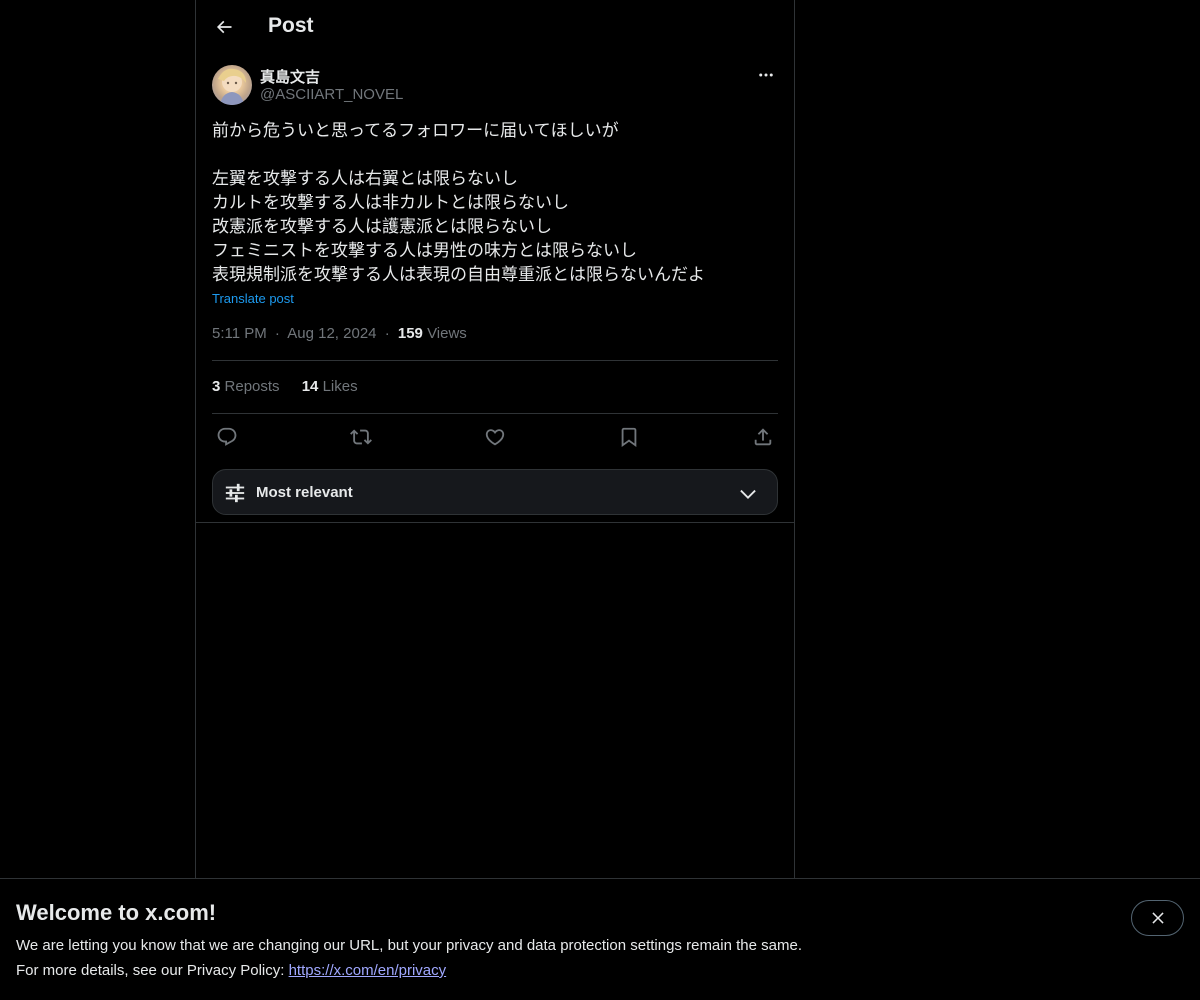 The height and width of the screenshot is (1000, 1200). Describe the element at coordinates (458, 275) in the screenshot. I see `post-text-line: 表現規制派を攻撃する人は表現の自由尊重派とは限らないんだよ` at that location.